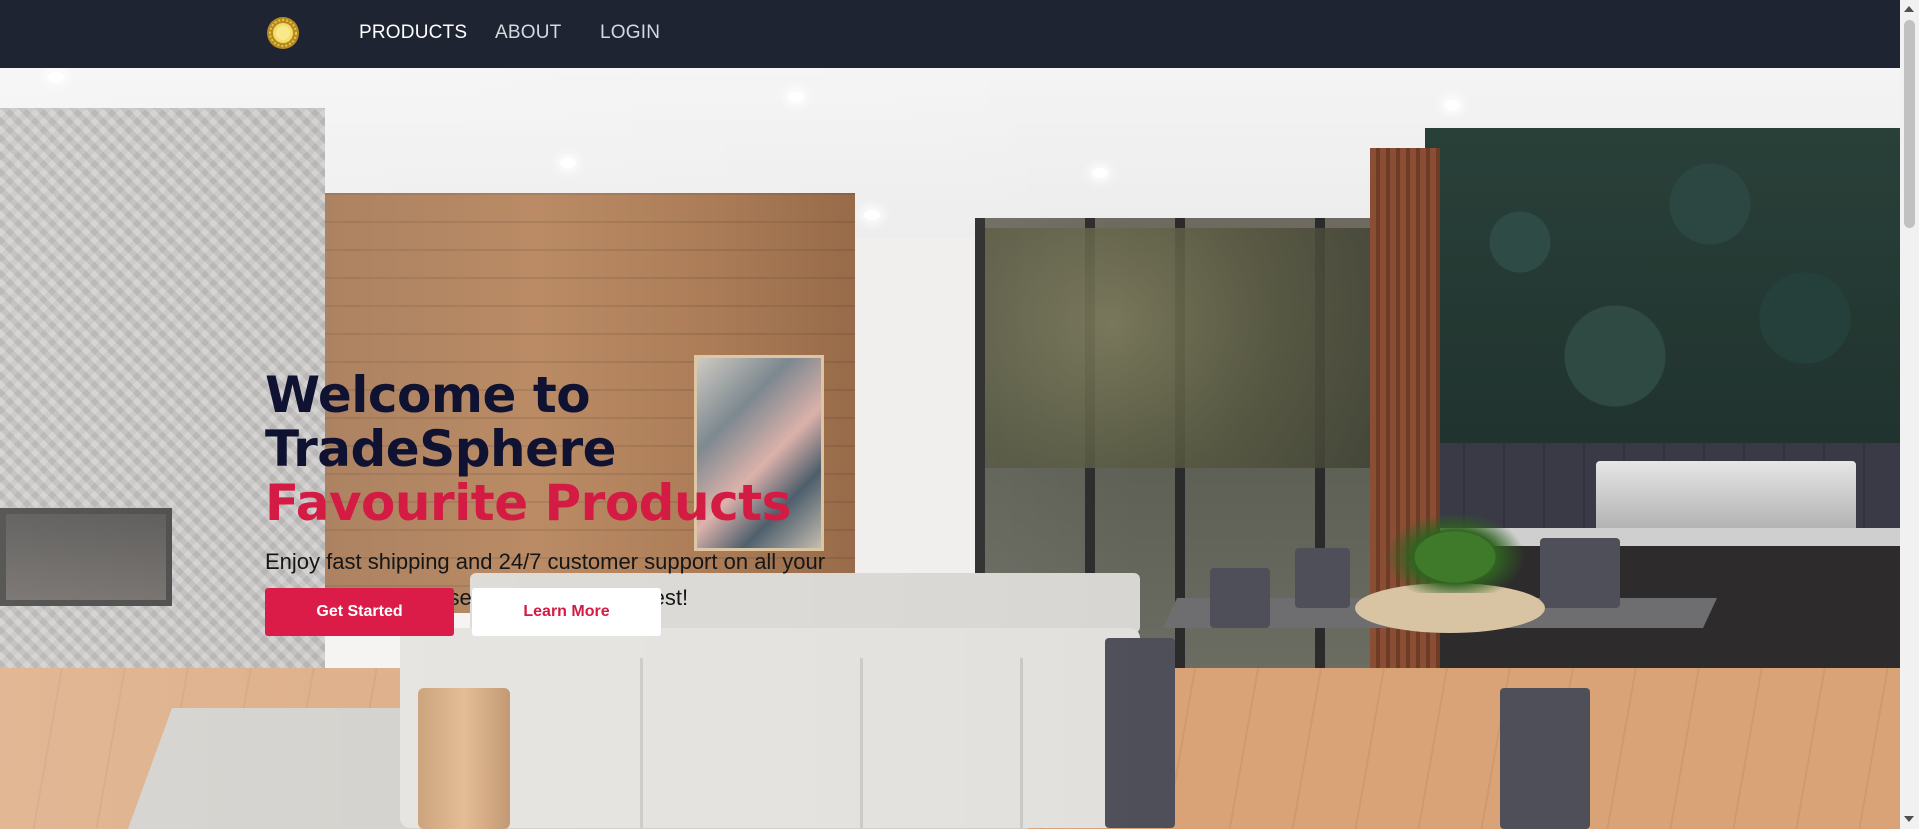 The width and height of the screenshot is (1919, 829). I want to click on page-scrollbar, so click(1909, 414).